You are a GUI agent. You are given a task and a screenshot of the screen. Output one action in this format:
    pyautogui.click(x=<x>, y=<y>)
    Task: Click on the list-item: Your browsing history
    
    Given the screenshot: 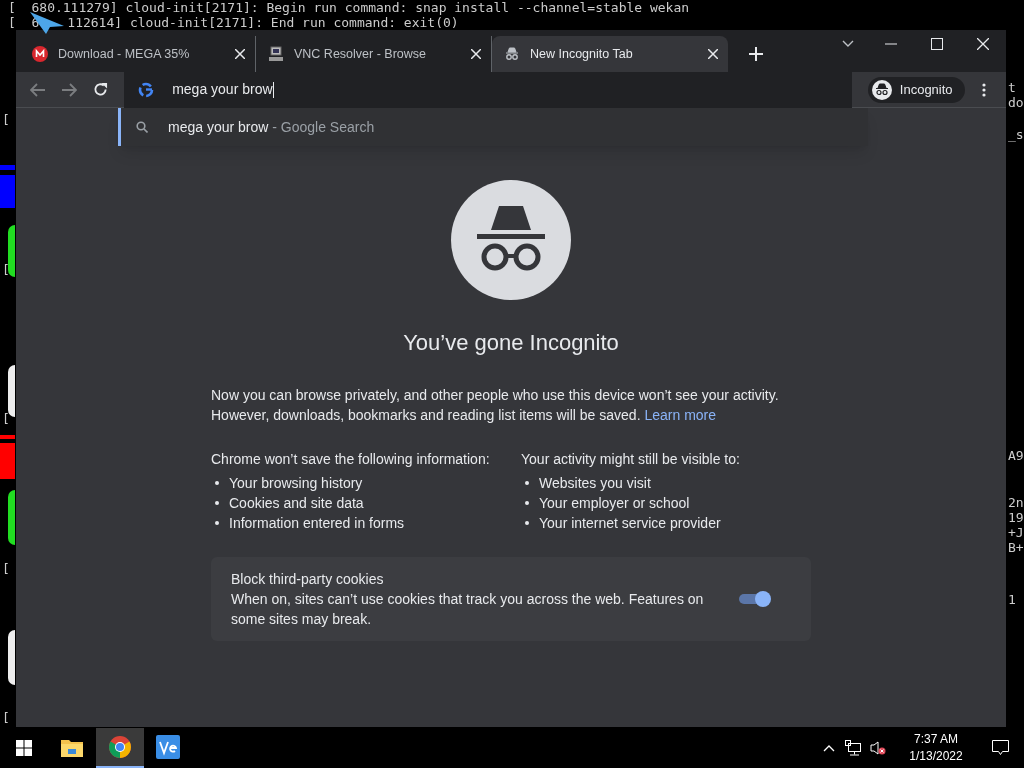 What is the action you would take?
    pyautogui.click(x=296, y=483)
    